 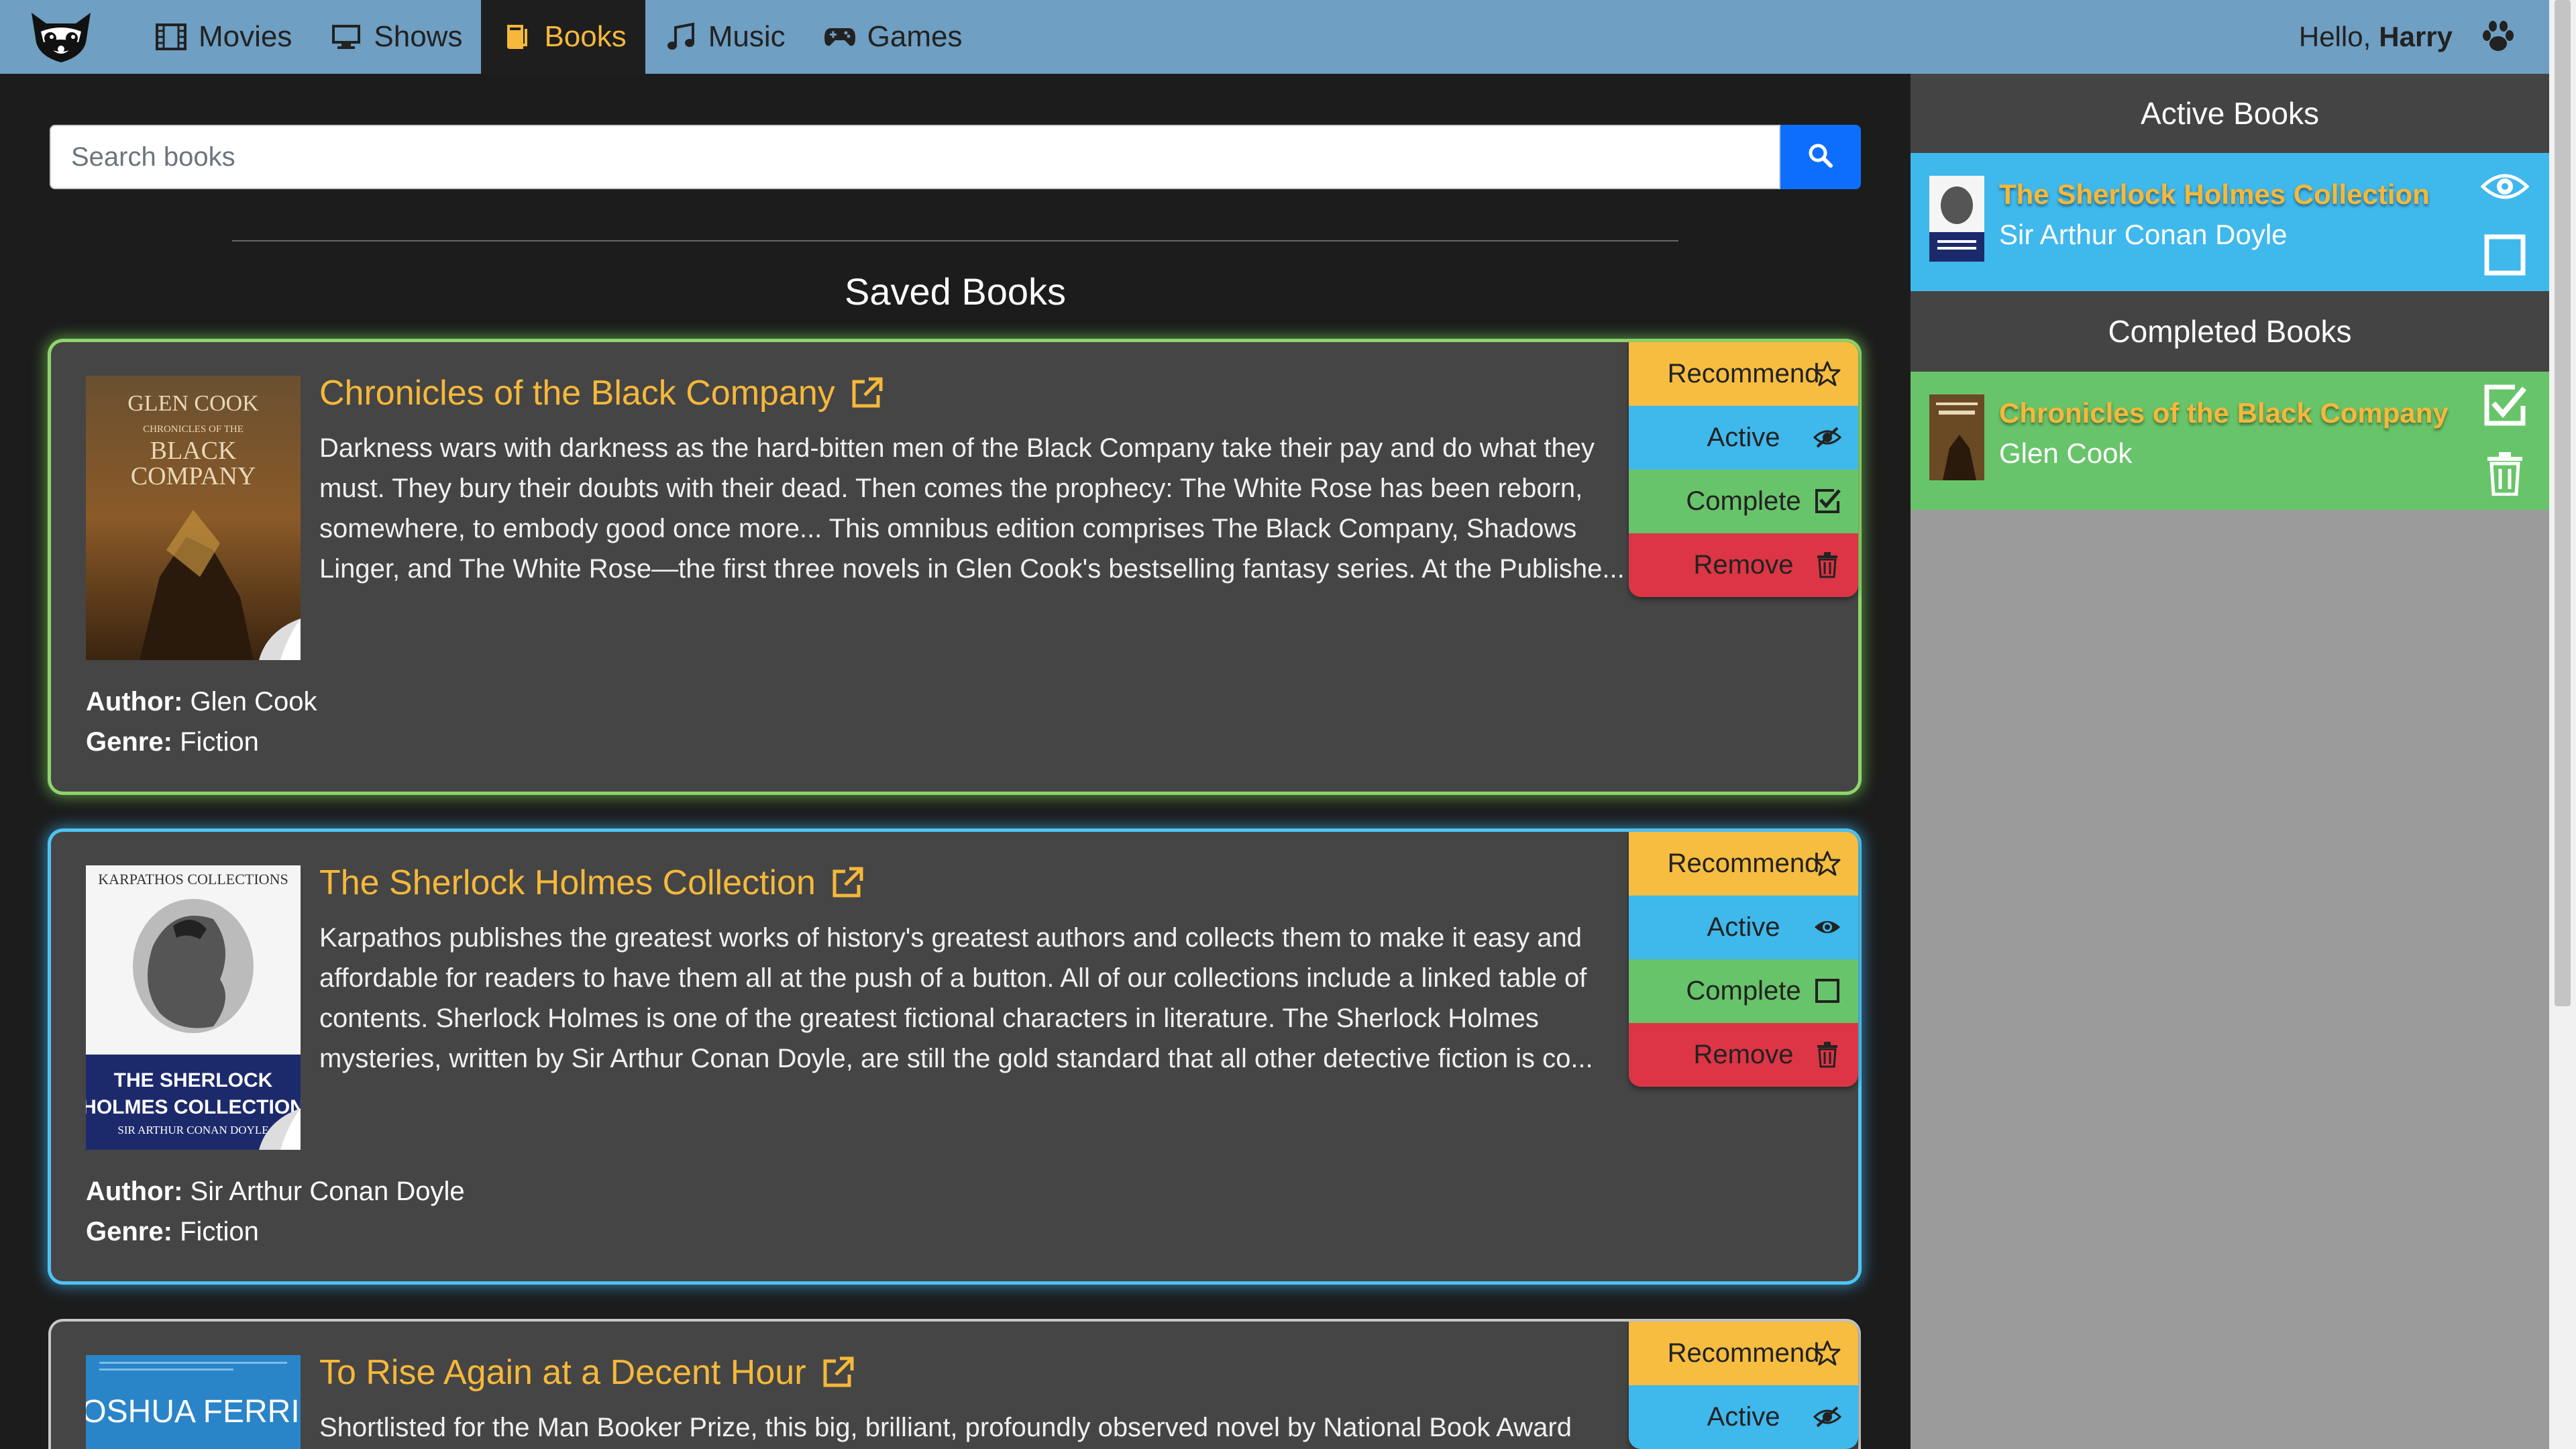 I want to click on nav-music: Music, so click(x=724, y=37).